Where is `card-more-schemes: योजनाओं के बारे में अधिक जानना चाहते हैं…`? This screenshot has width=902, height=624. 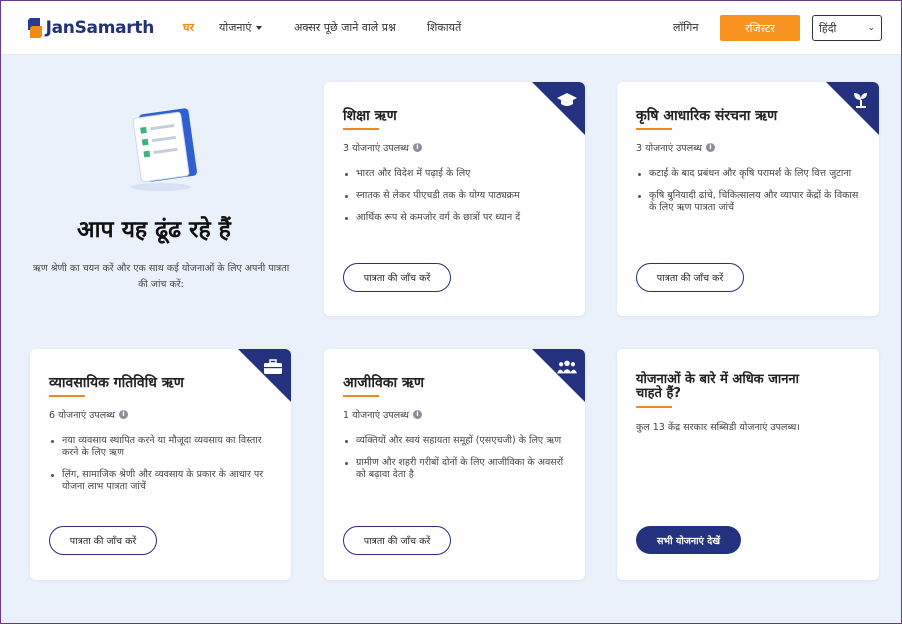
card-more-schemes: योजनाओं के बारे में अधिक जानना चाहते हैं… is located at coordinates (748, 464).